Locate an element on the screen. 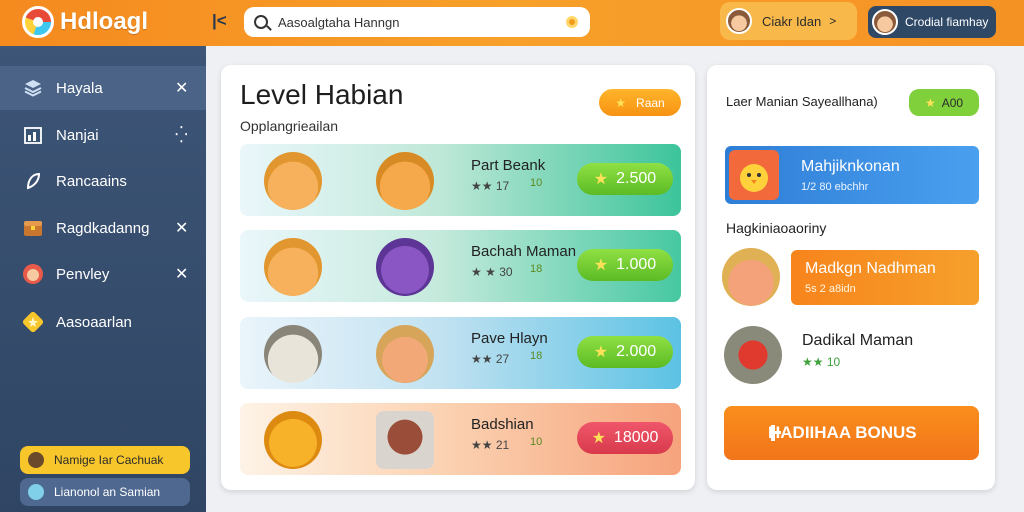  bonus-button: HADIIHAA BONUS is located at coordinates (851, 433).